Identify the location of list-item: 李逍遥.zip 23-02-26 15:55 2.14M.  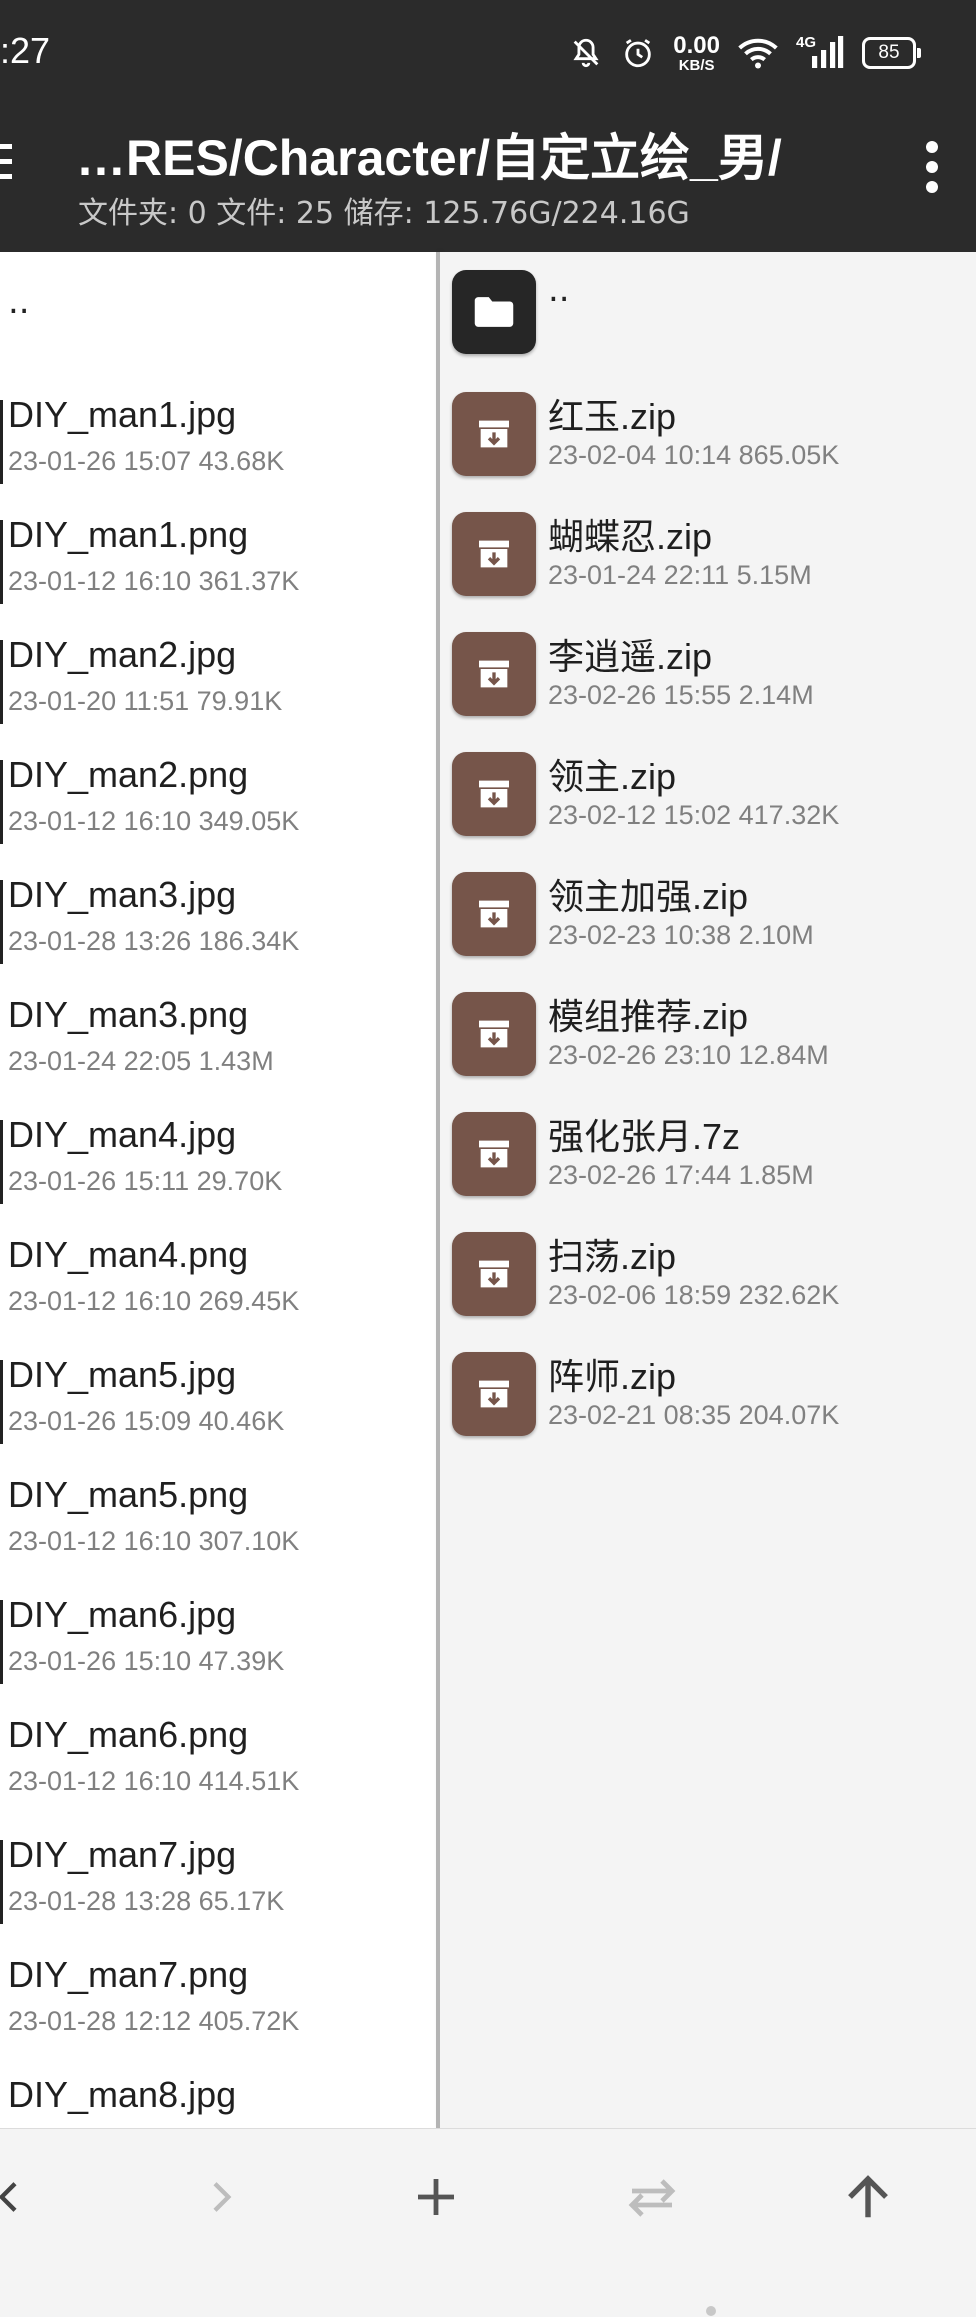
(708, 678).